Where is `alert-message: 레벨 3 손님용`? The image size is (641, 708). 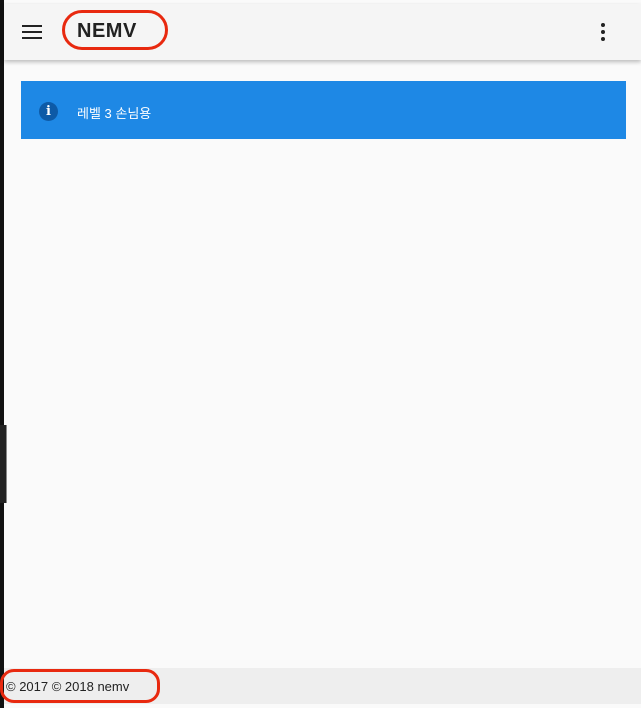
alert-message: 레벨 3 손님용 is located at coordinates (114, 113).